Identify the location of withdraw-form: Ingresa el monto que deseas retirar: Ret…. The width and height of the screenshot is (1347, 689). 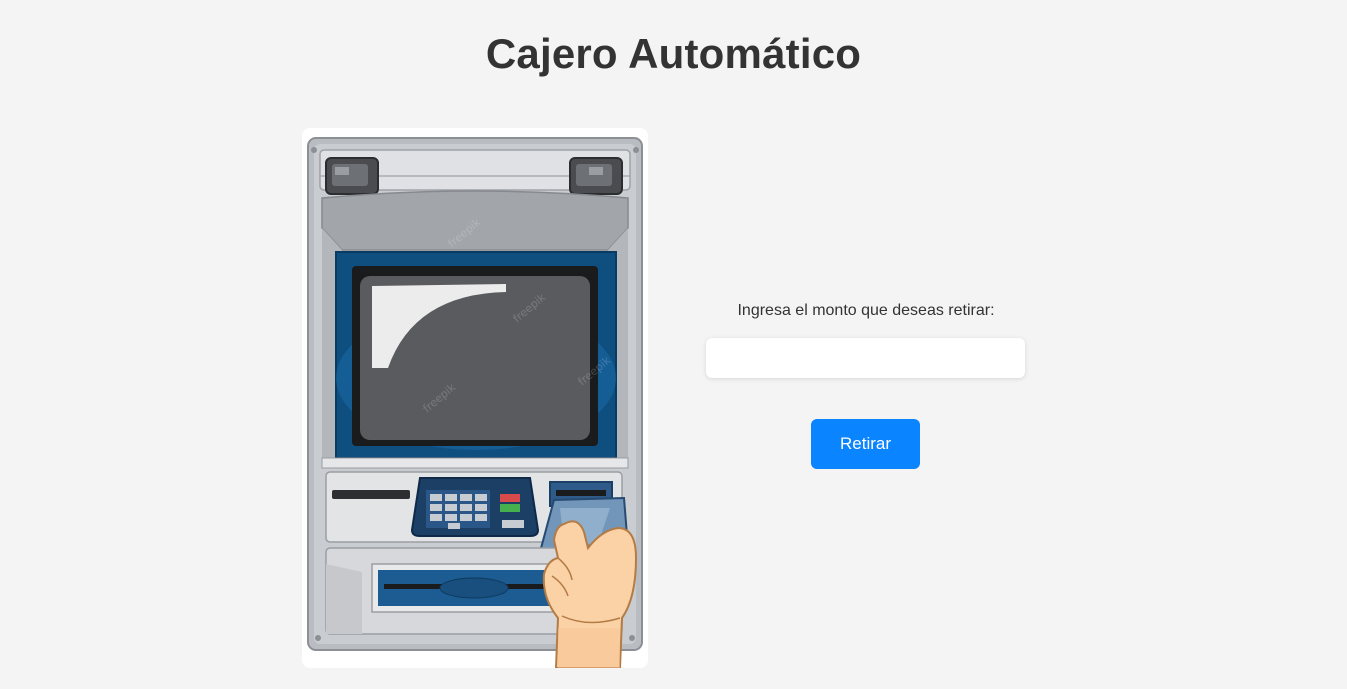
(866, 384).